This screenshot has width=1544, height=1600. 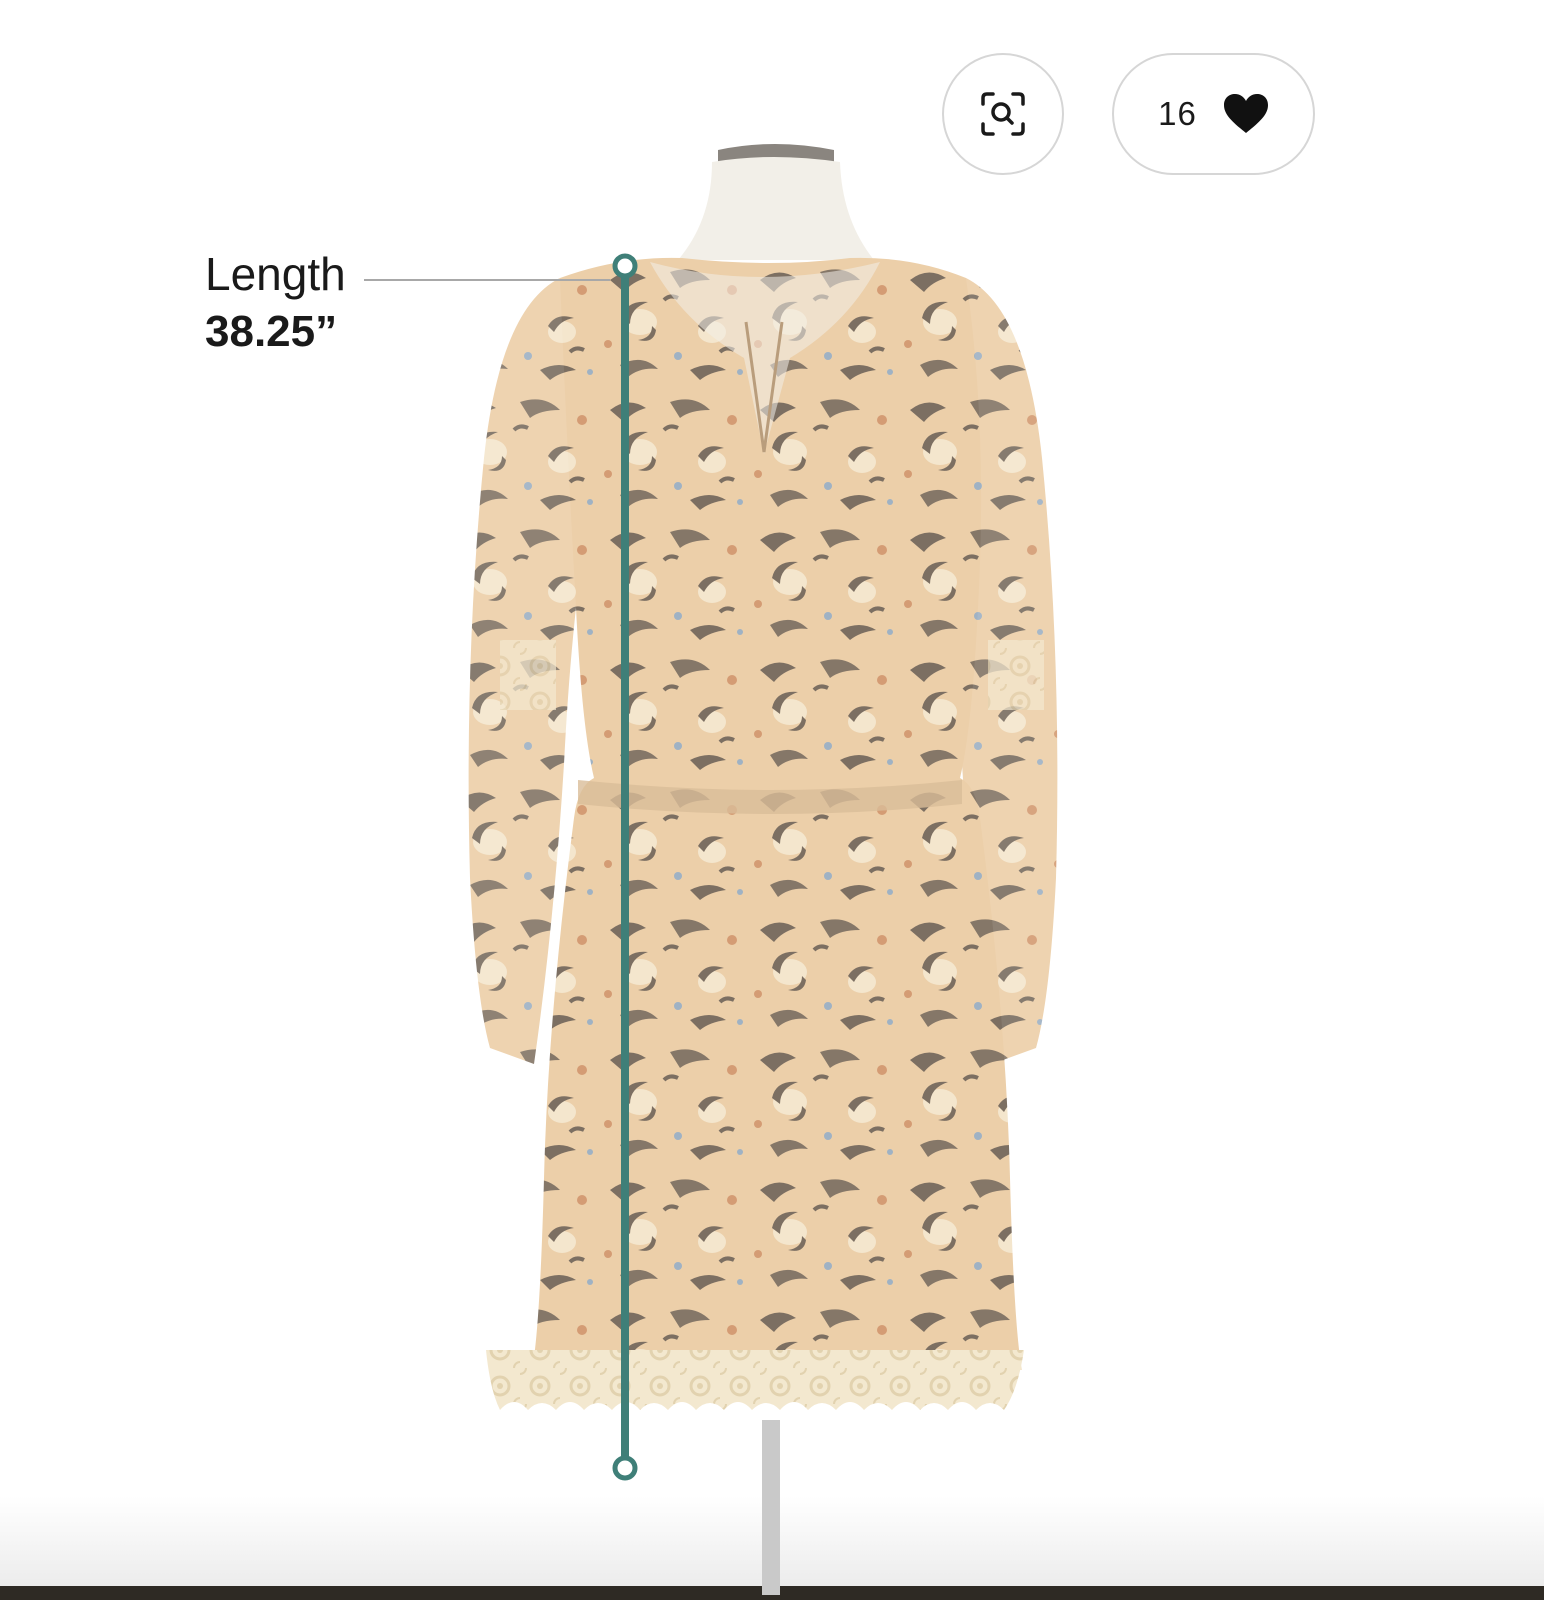 I want to click on measurement-label: Length 38.25”, so click(x=275, y=304).